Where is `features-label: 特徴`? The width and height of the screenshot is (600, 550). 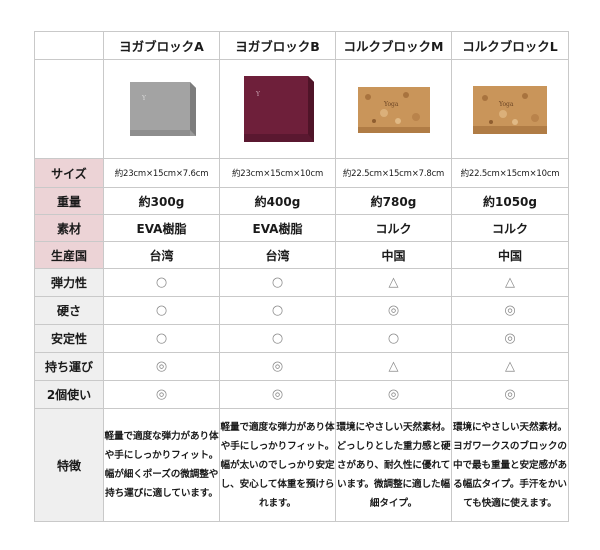 features-label: 特徴 is located at coordinates (69, 465).